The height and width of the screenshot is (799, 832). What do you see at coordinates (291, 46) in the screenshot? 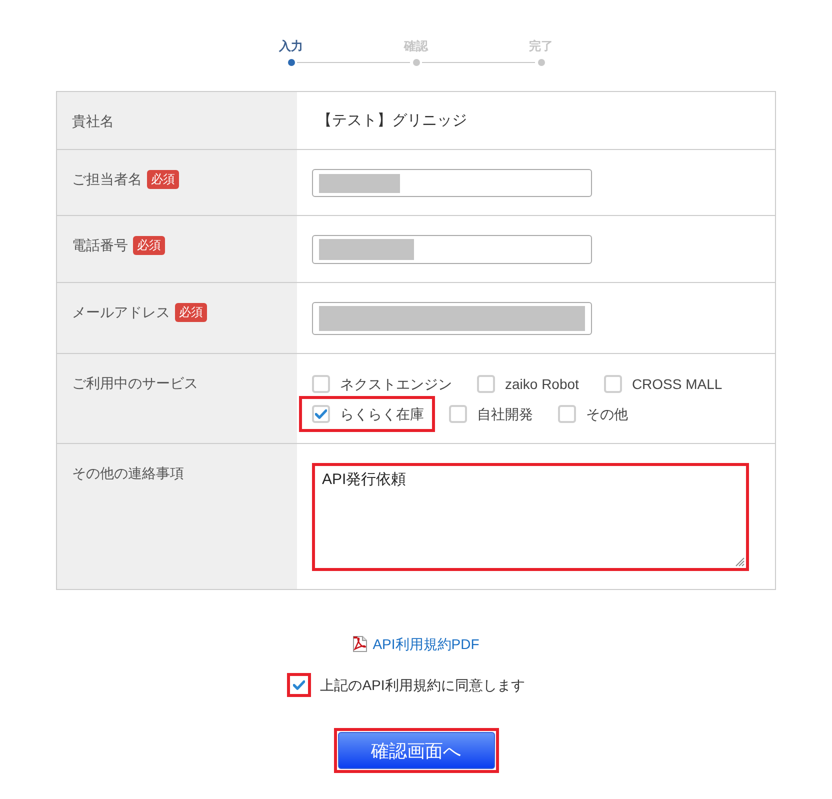
I see `step-label: 入力` at bounding box center [291, 46].